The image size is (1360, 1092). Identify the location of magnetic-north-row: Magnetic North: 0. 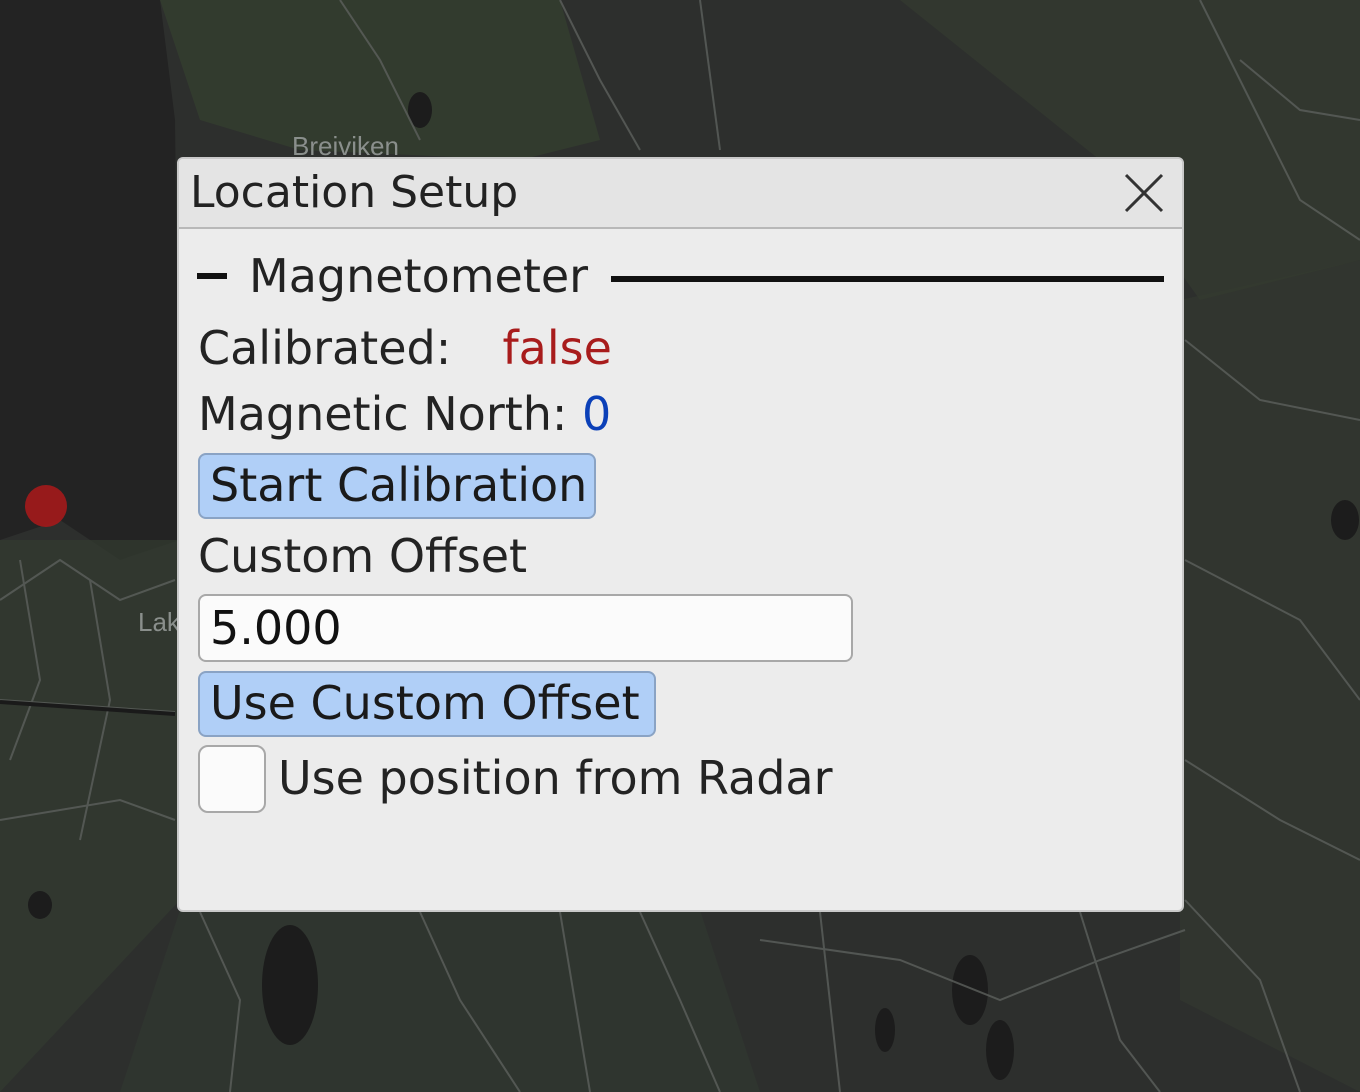
(404, 414).